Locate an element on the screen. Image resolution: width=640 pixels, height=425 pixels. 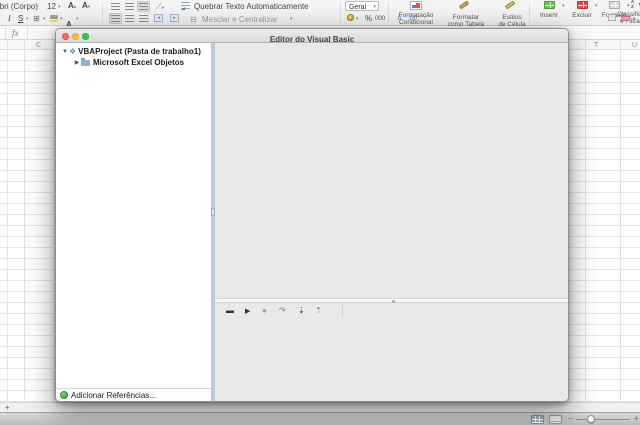
zoom-out-button: − is located at coordinates (570, 419).